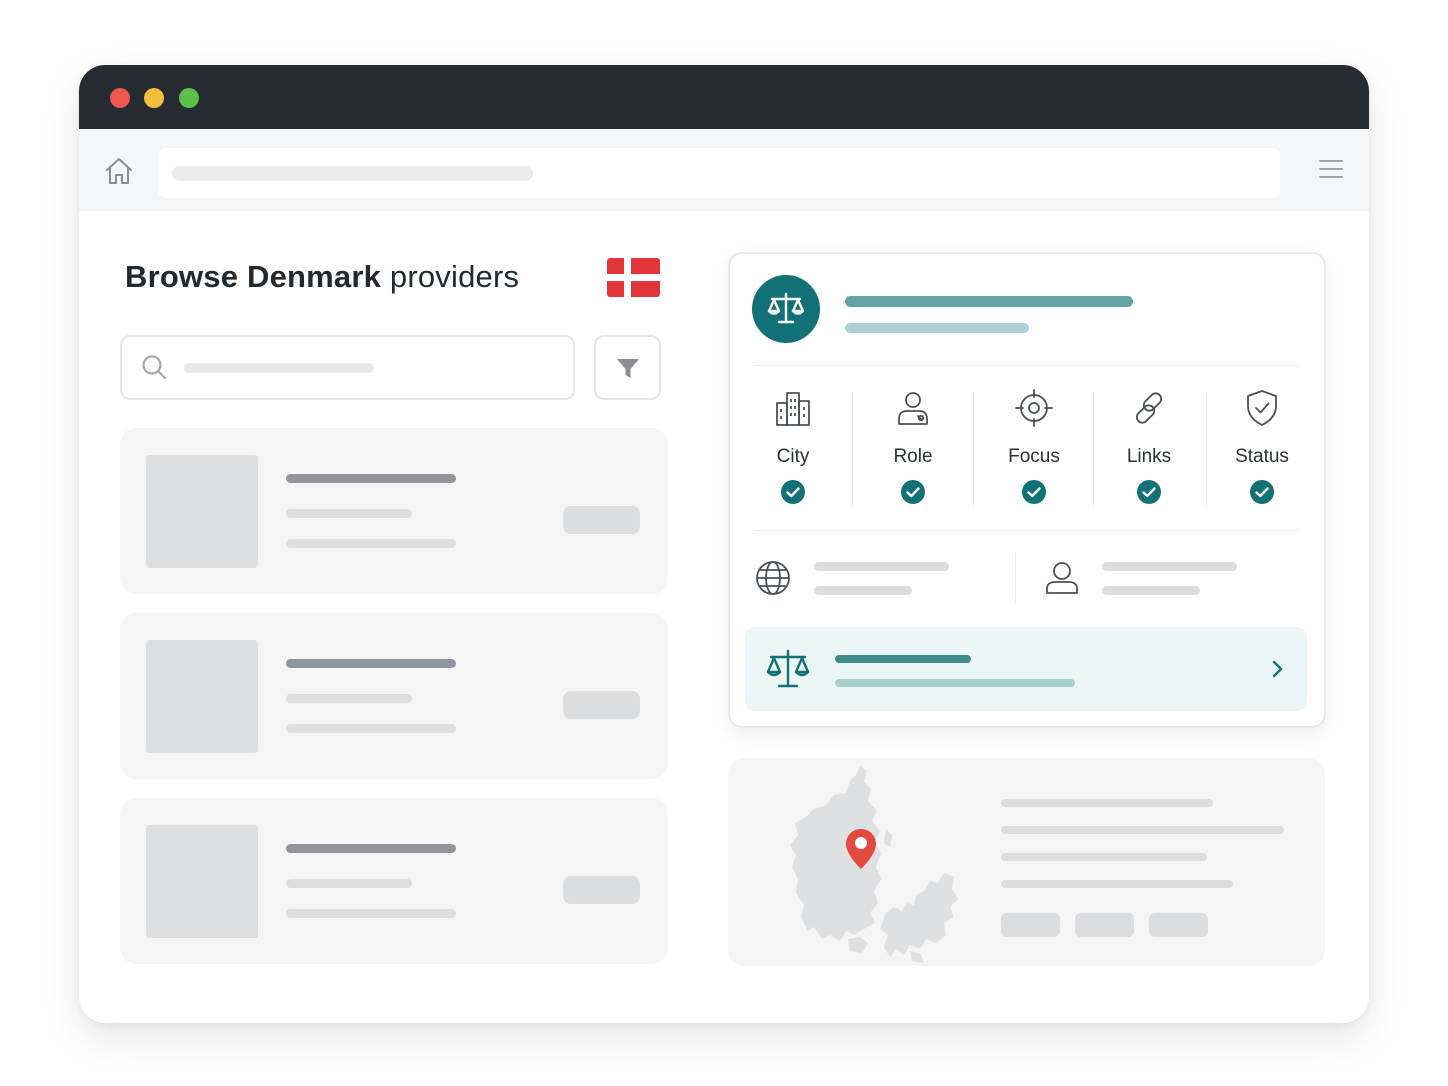 The image size is (1448, 1086). Describe the element at coordinates (1262, 456) in the screenshot. I see `feature-label: Status` at that location.